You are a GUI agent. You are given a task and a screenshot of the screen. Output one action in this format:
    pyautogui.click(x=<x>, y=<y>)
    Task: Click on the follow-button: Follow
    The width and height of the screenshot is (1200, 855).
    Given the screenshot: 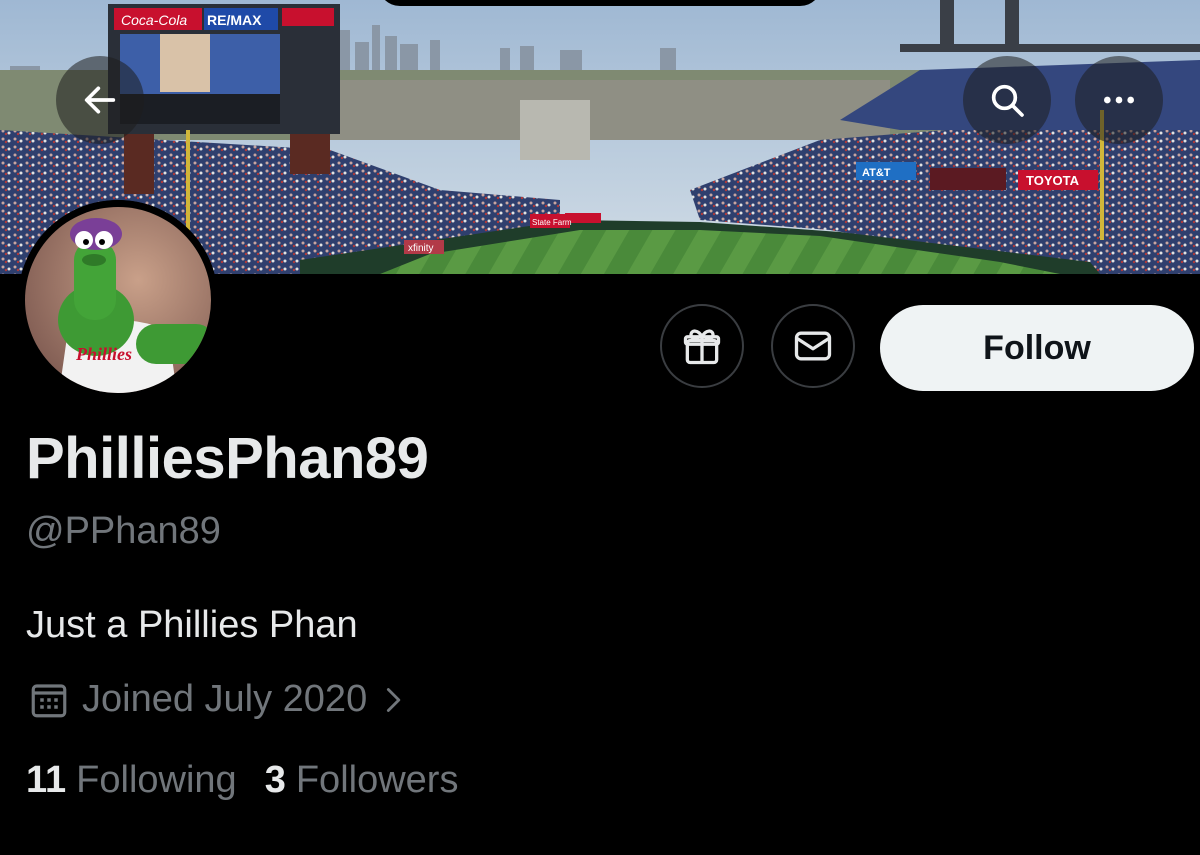 What is the action you would take?
    pyautogui.click(x=1037, y=348)
    